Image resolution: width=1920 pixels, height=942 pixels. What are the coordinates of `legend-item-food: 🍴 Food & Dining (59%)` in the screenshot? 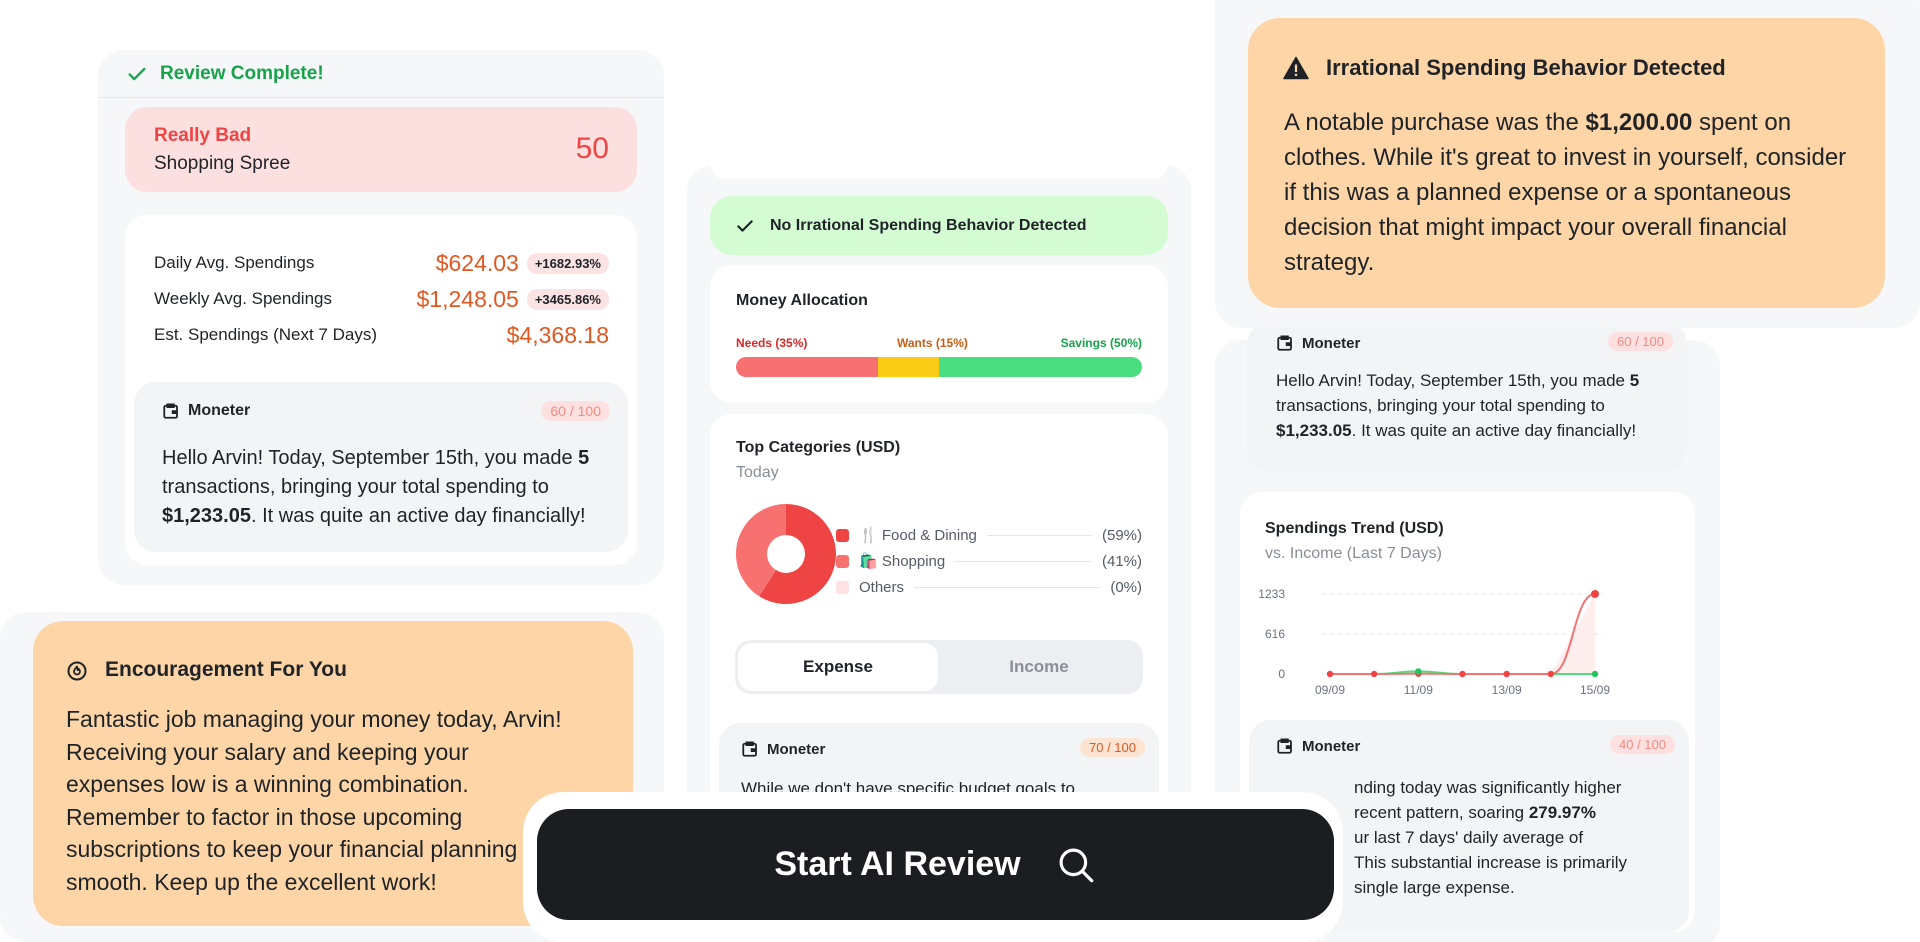 It's located at (989, 535).